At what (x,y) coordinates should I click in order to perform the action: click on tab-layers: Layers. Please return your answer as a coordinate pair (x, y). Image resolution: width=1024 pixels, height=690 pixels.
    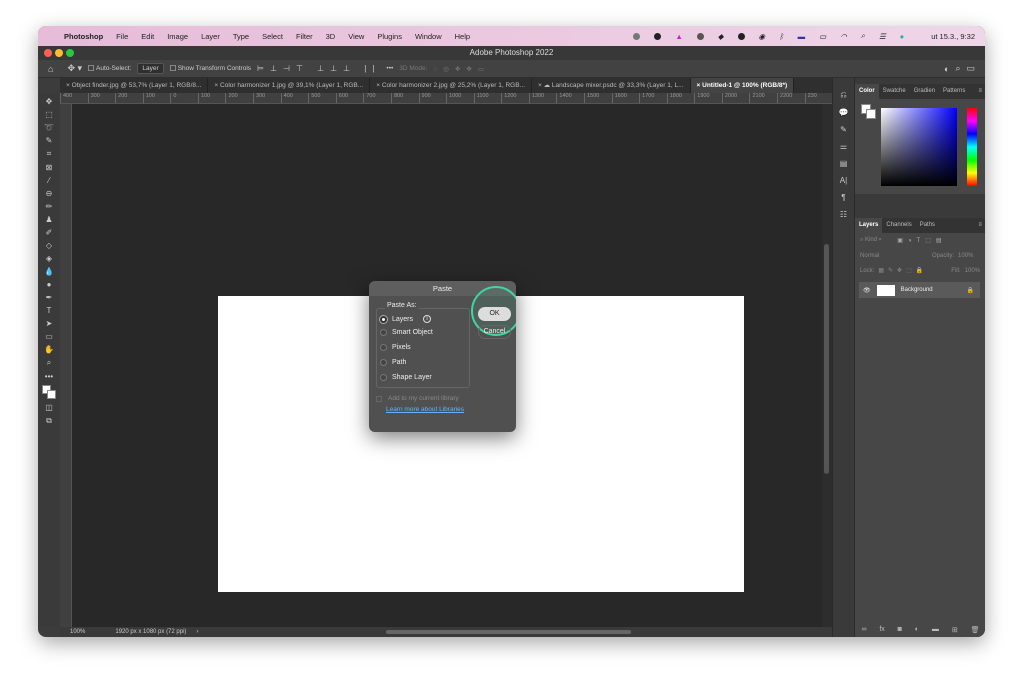
    Looking at the image, I should click on (869, 225).